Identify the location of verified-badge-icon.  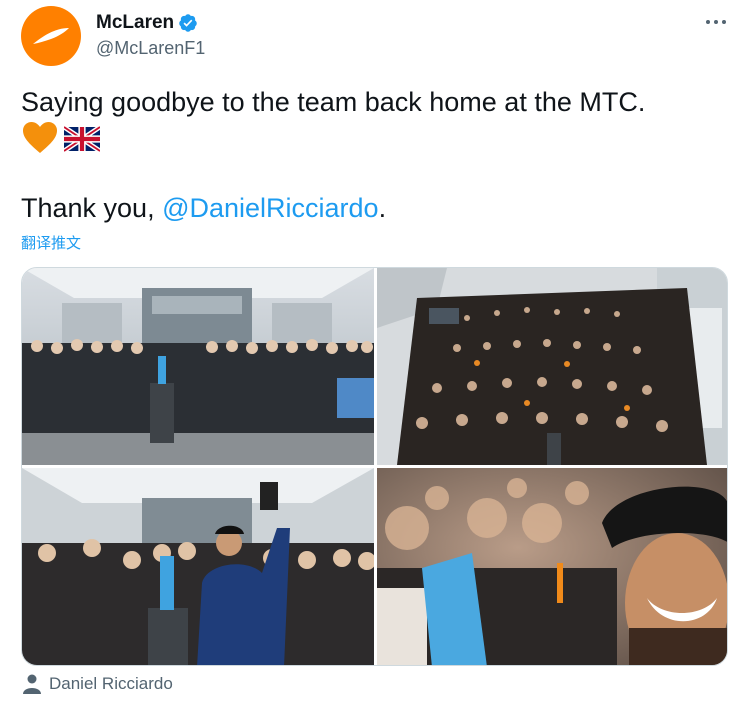
(188, 23).